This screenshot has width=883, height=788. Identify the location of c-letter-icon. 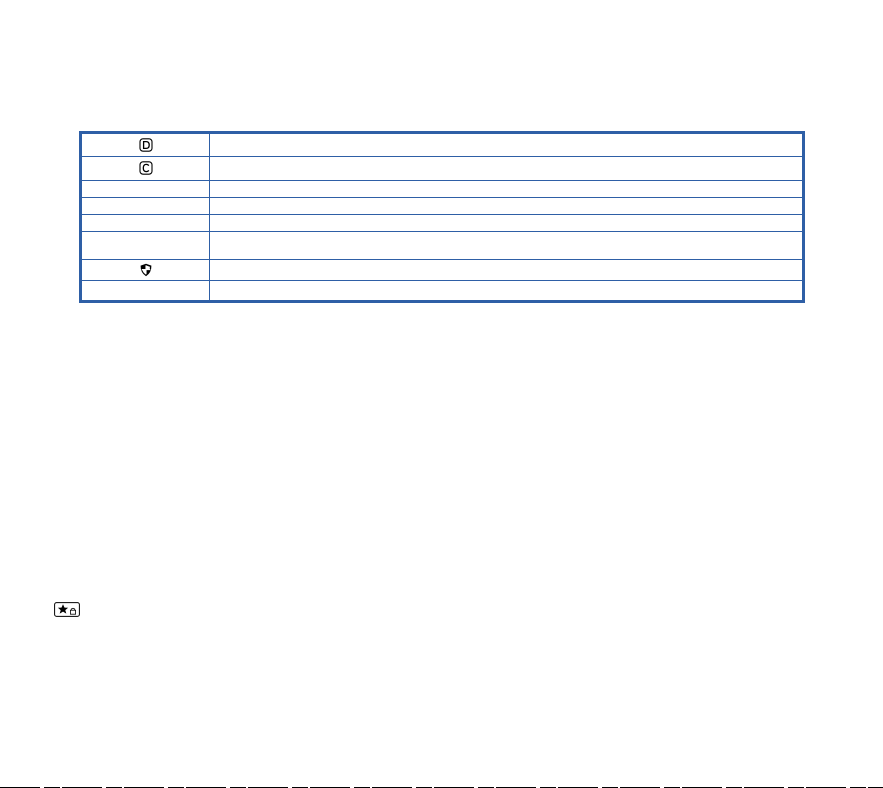
(145, 168).